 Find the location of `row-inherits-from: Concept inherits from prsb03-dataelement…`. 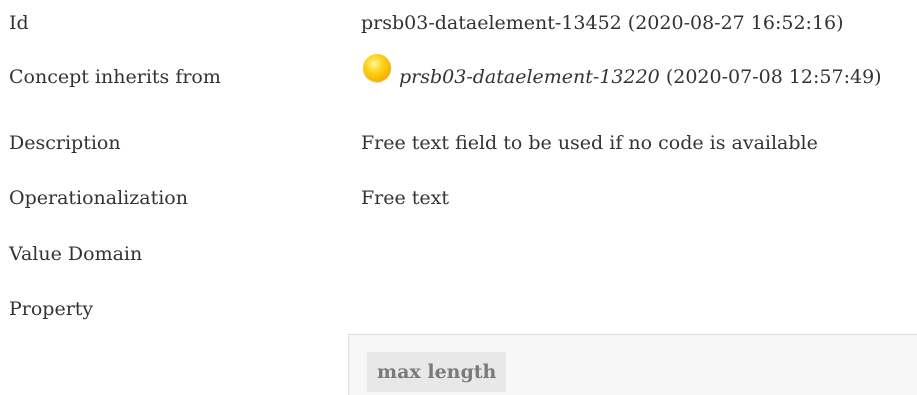

row-inherits-from: Concept inherits from prsb03-dataelement… is located at coordinates (458, 73).